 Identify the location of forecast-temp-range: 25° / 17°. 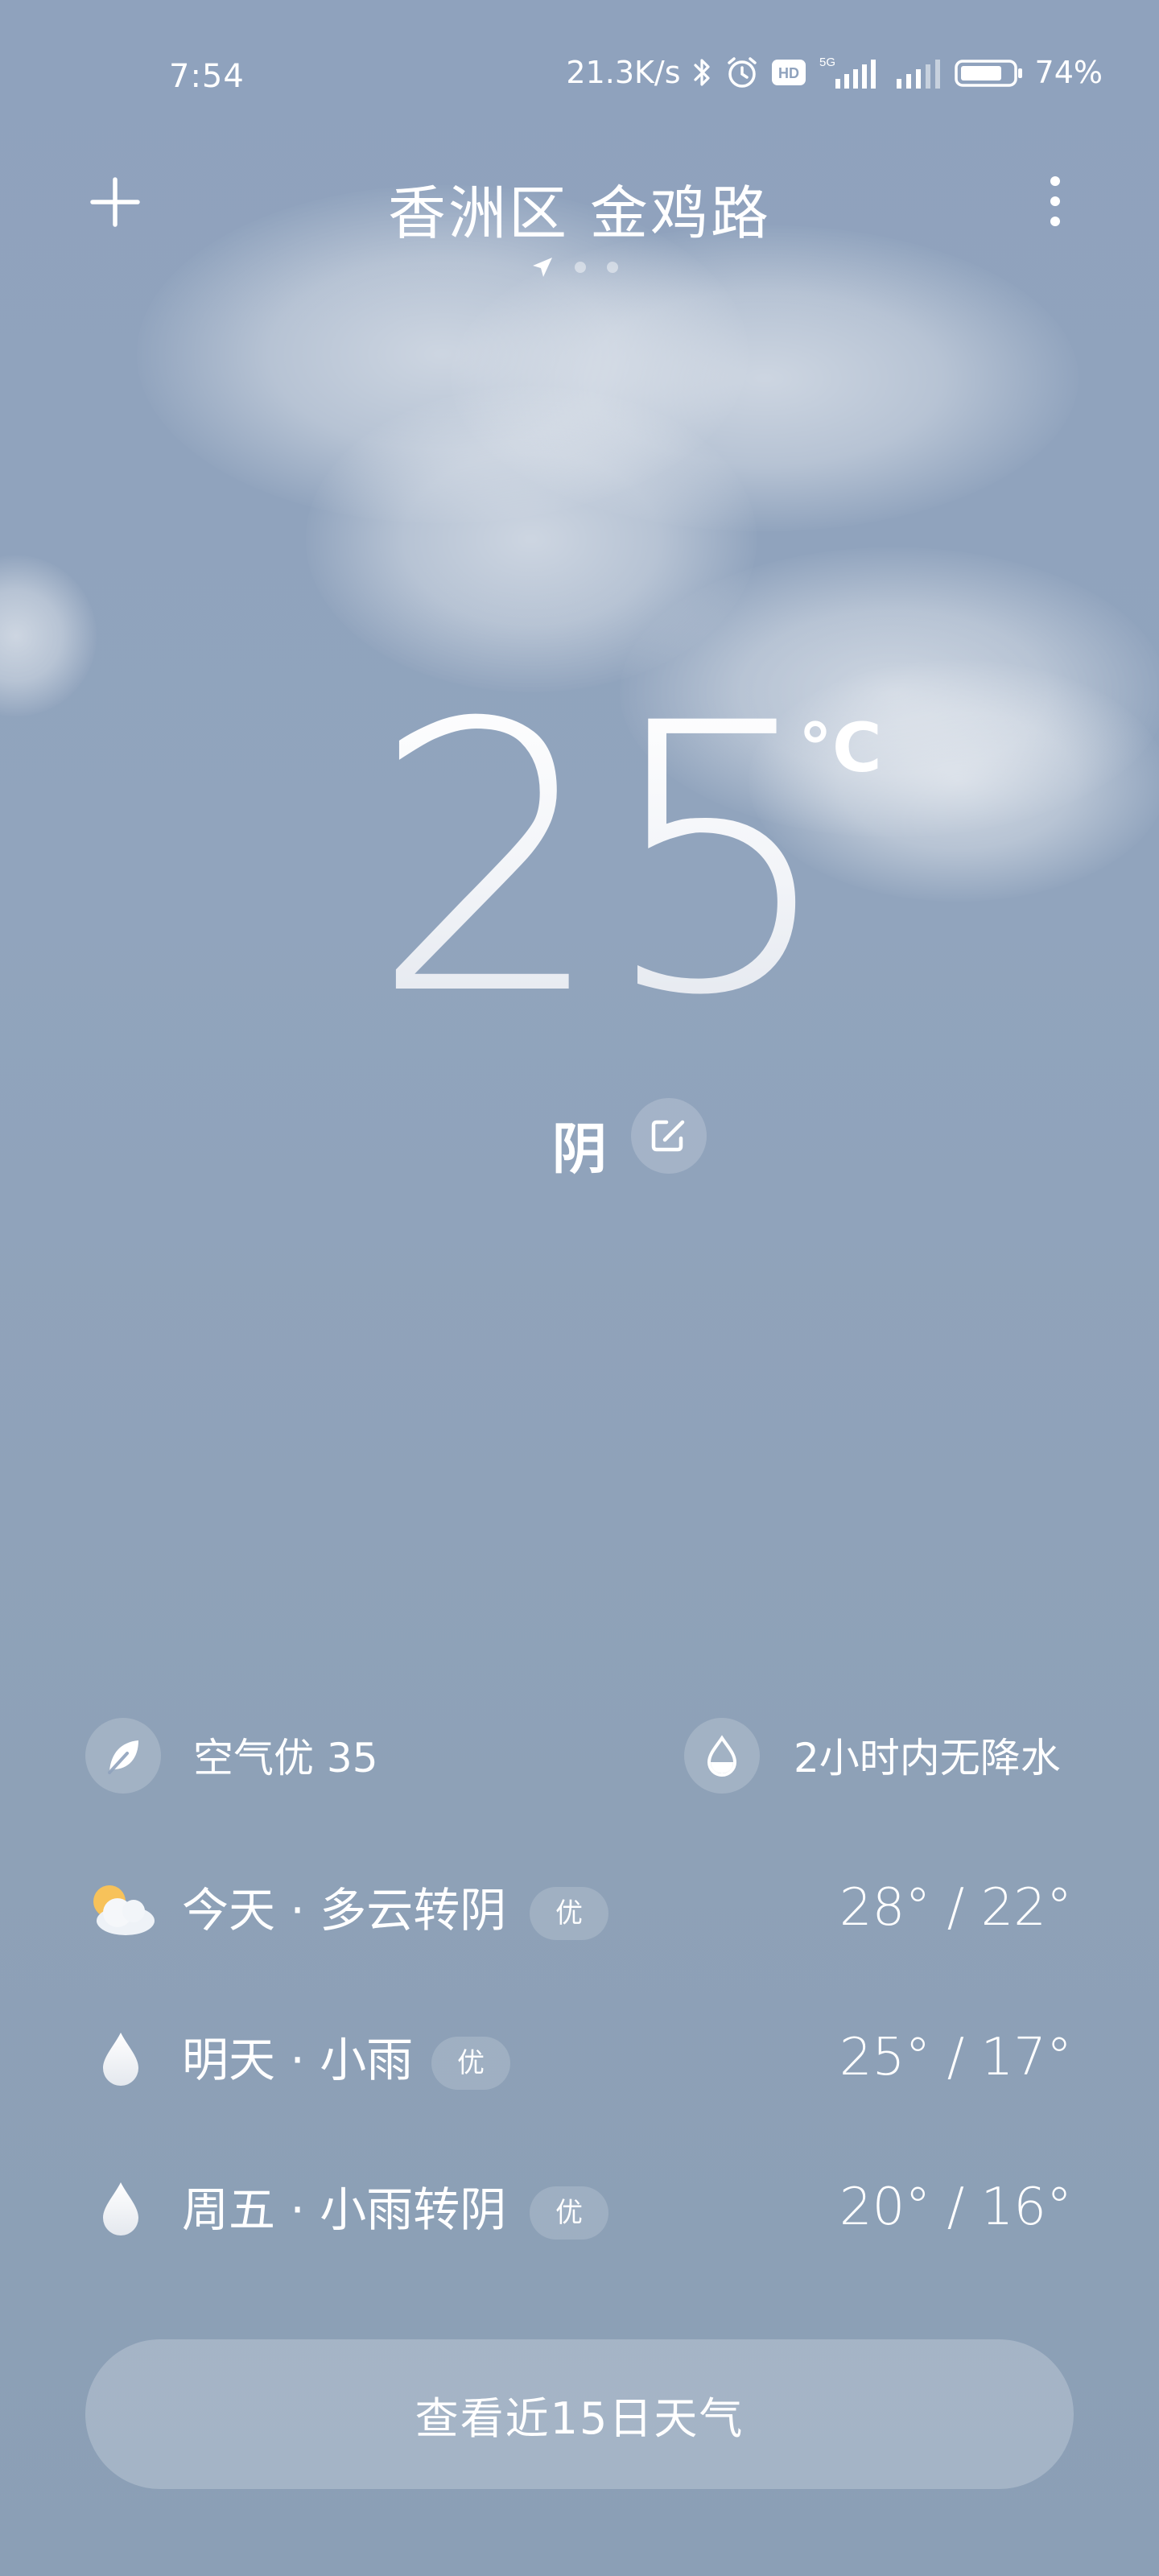
(955, 2057).